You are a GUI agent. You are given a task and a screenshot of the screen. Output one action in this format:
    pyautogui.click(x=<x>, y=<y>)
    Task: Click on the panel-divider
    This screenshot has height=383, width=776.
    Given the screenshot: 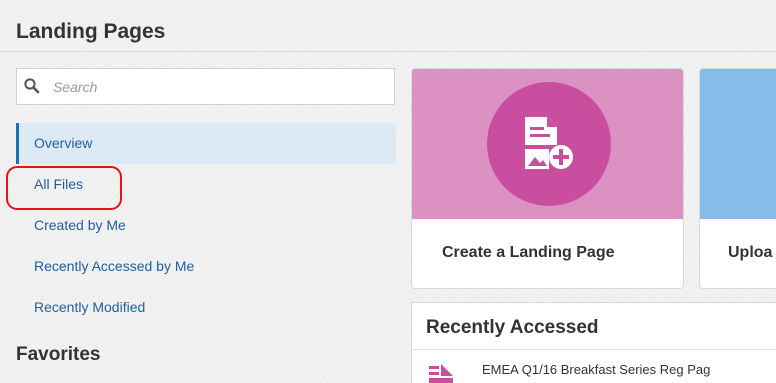 What is the action you would take?
    pyautogui.click(x=594, y=349)
    